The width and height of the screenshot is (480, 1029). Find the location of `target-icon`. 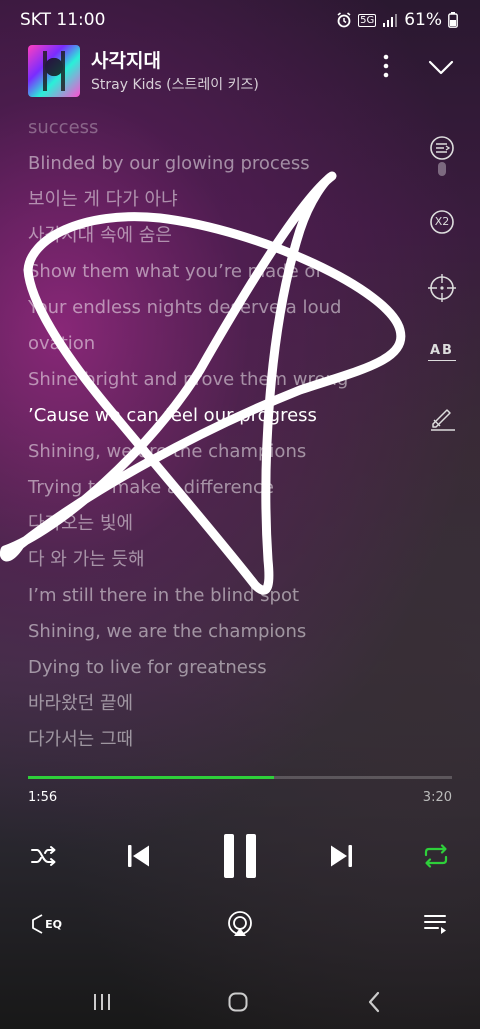

target-icon is located at coordinates (442, 288).